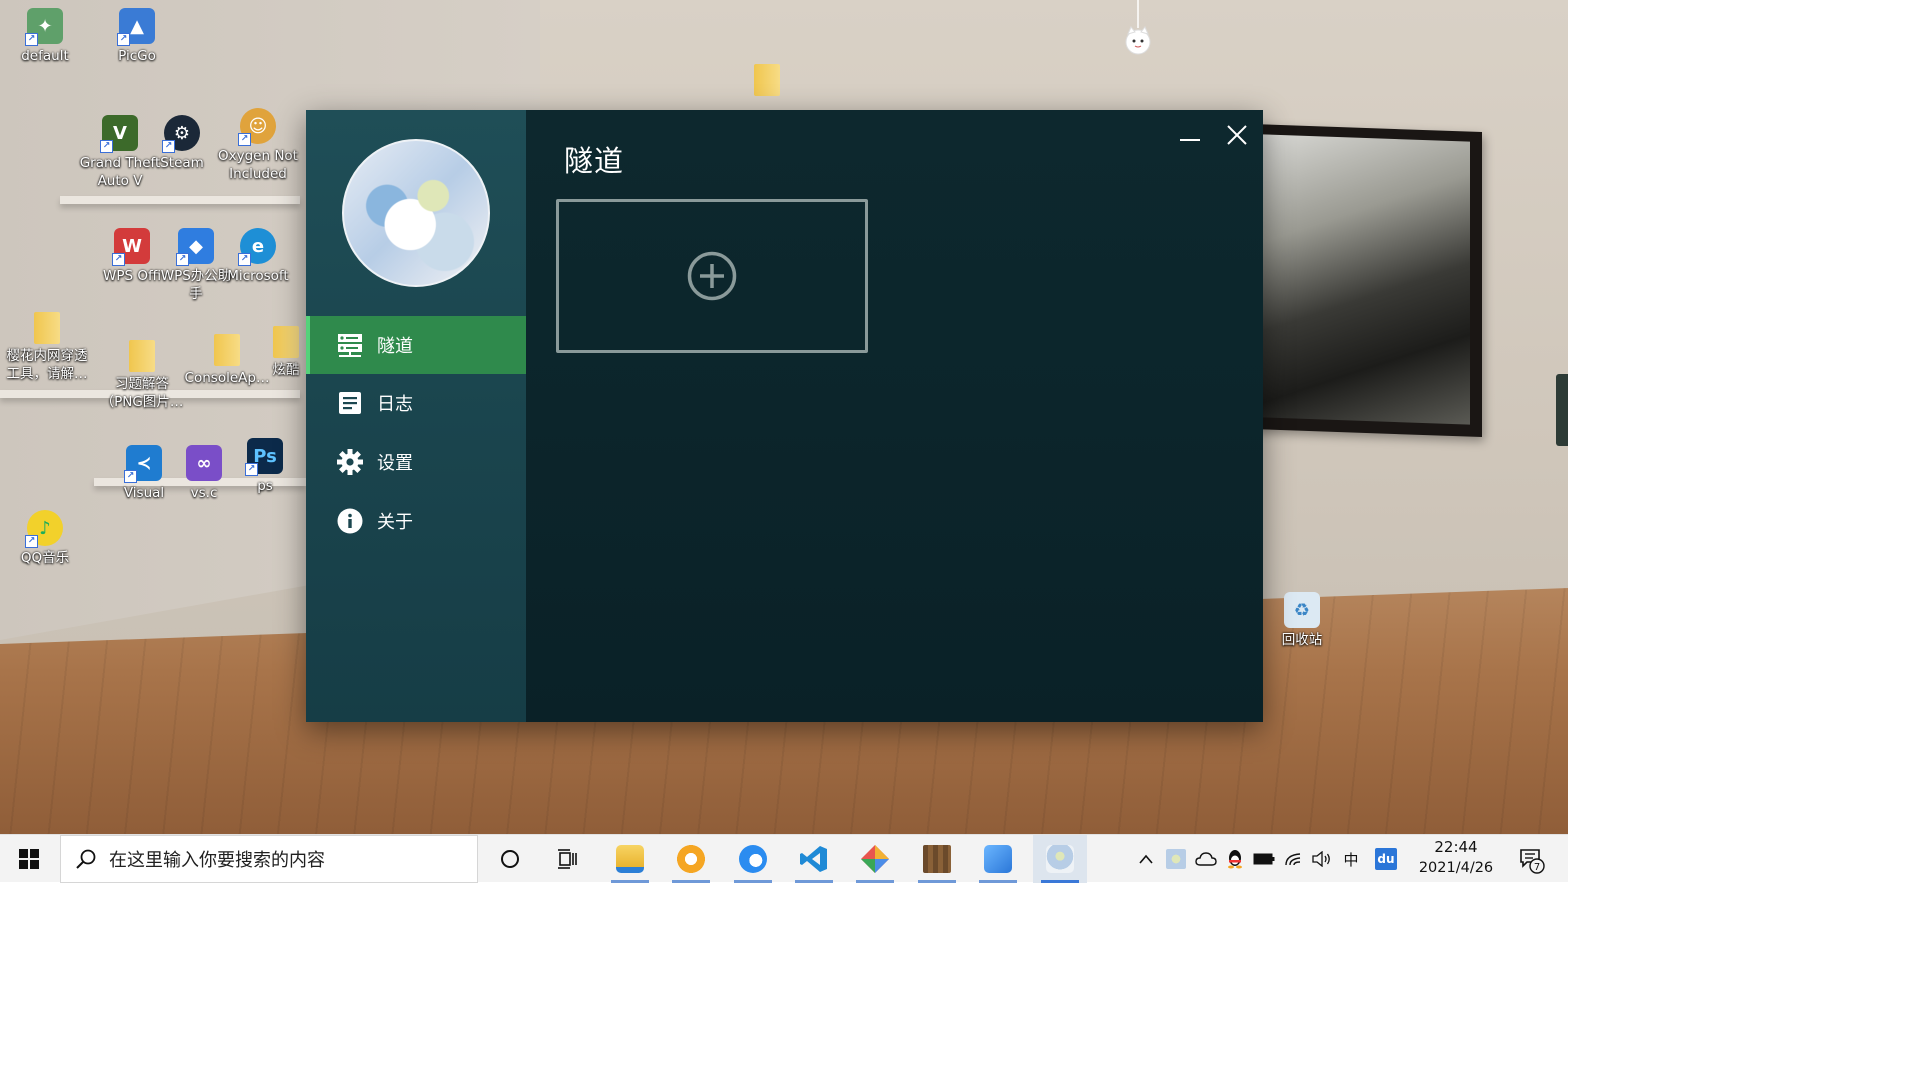  I want to click on baidu-icon: du, so click(1386, 859).